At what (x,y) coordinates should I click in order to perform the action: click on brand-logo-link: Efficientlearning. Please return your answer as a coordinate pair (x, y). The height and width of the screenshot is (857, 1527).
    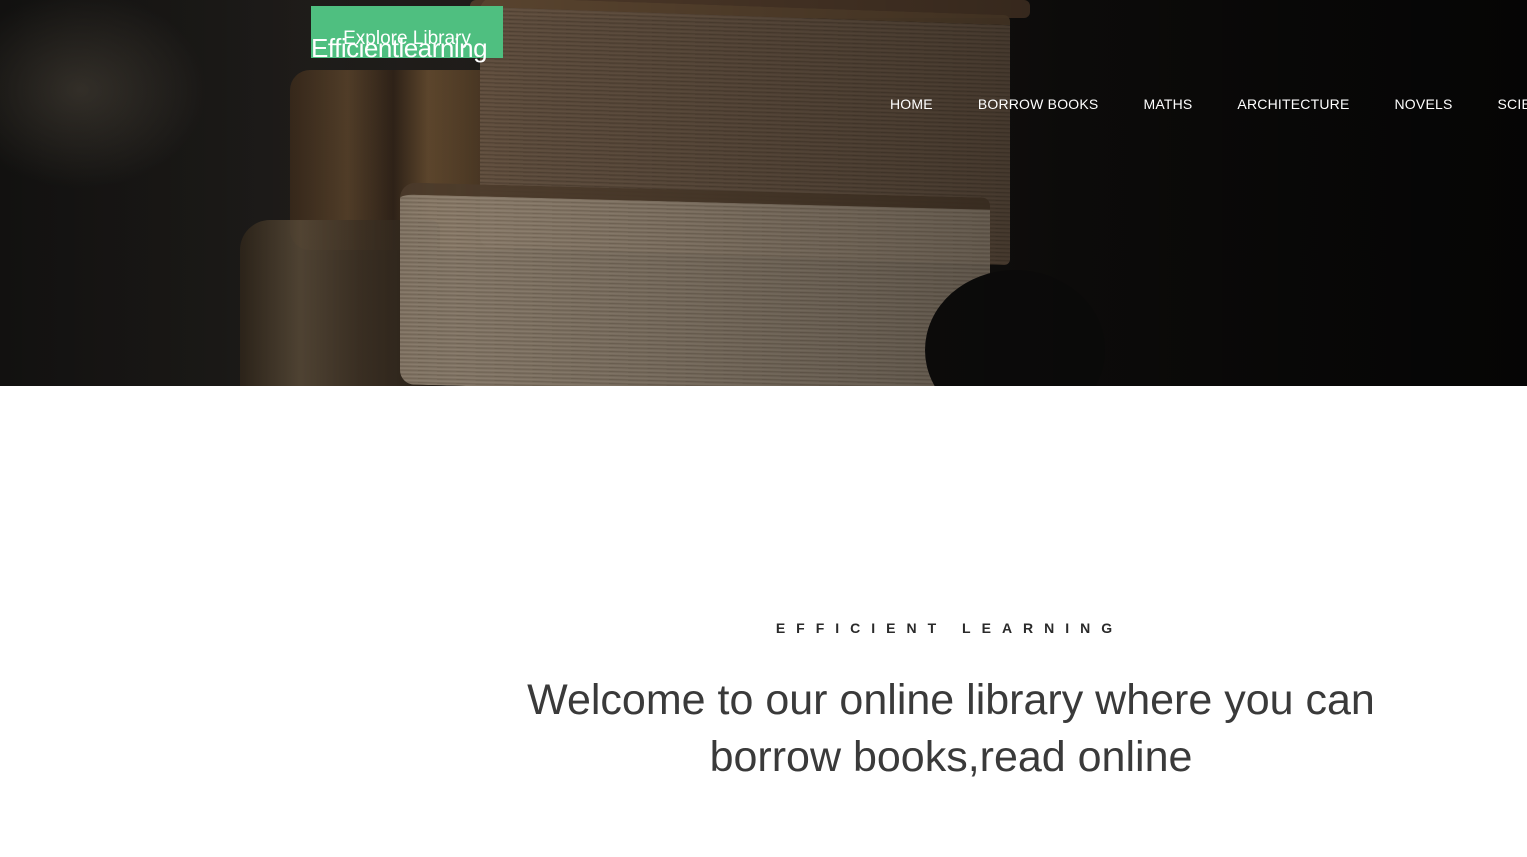
    Looking at the image, I should click on (399, 48).